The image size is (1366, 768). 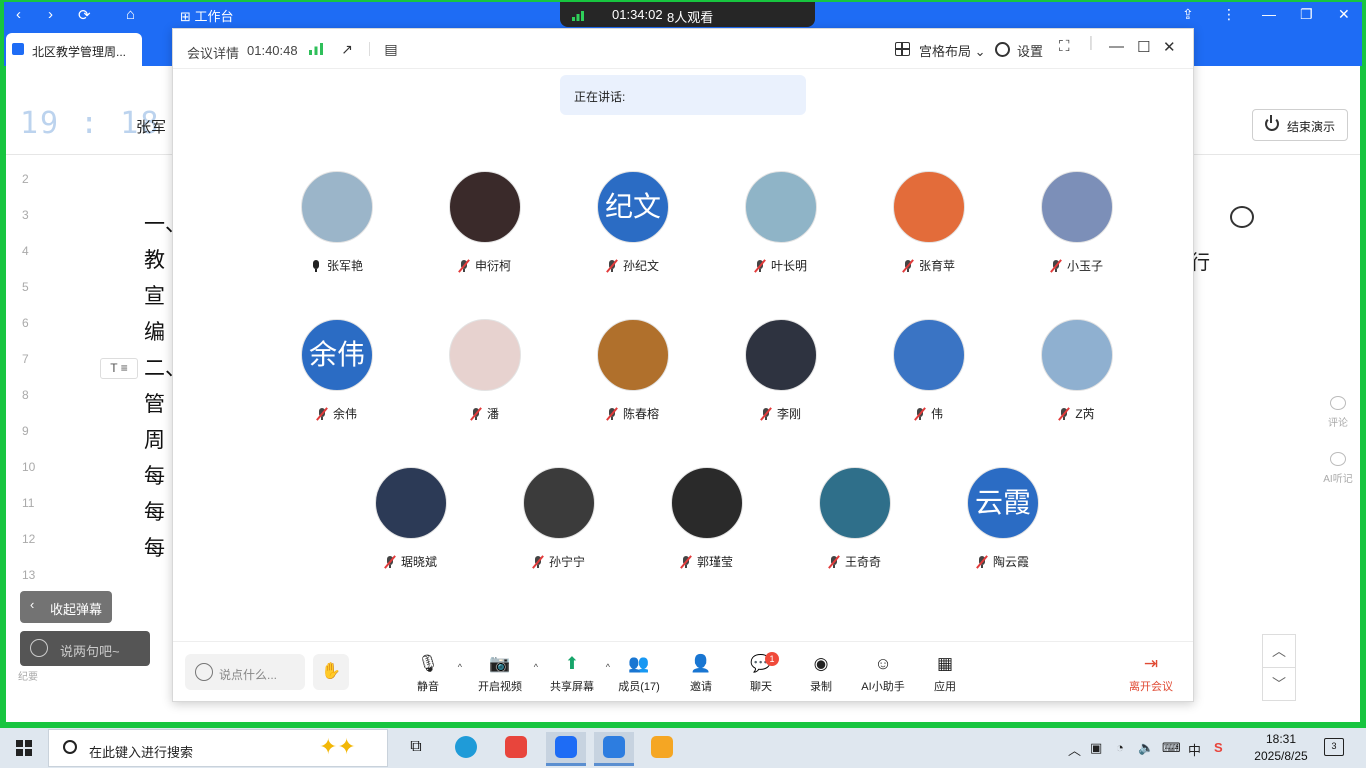 I want to click on participant-tile: 孙宁宁, so click(x=559, y=522).